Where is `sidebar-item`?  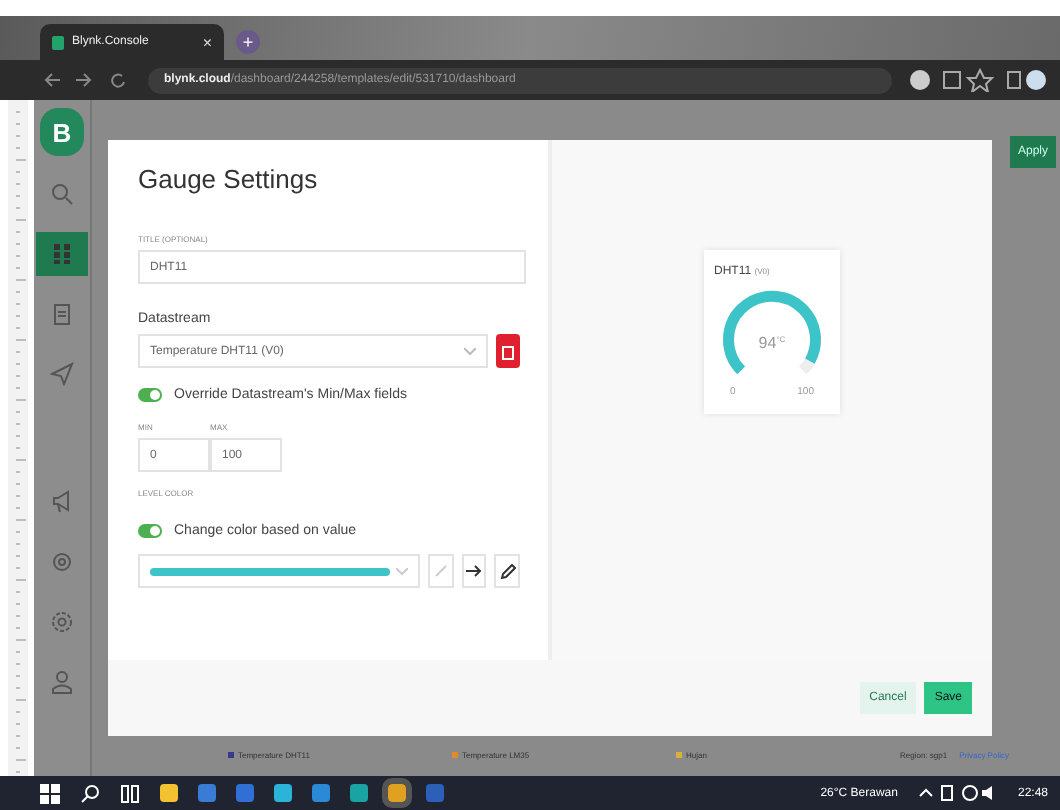 sidebar-item is located at coordinates (62, 254).